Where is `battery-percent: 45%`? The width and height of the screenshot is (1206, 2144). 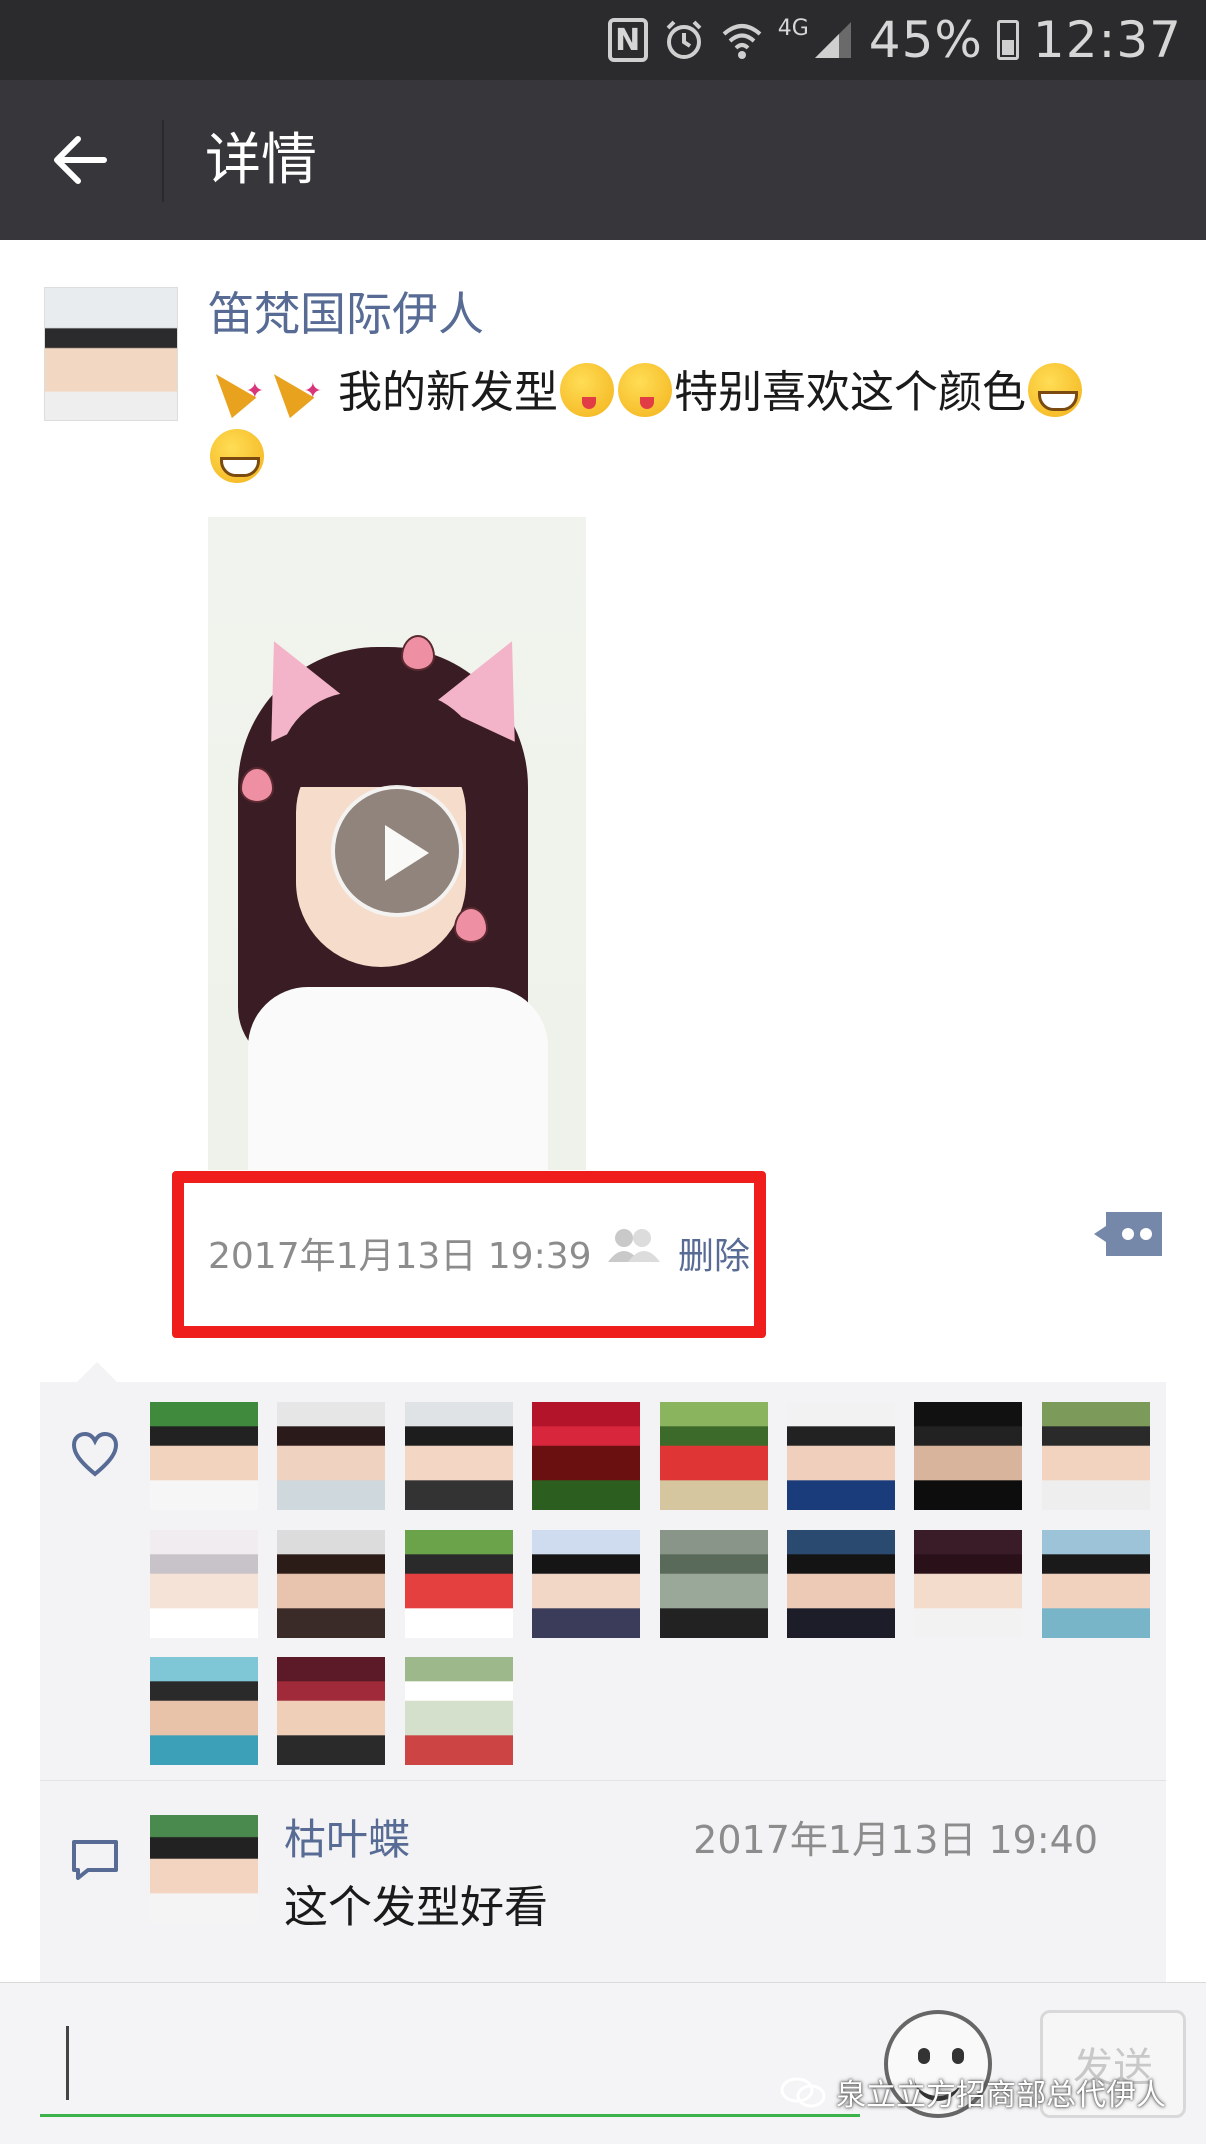 battery-percent: 45% is located at coordinates (925, 40).